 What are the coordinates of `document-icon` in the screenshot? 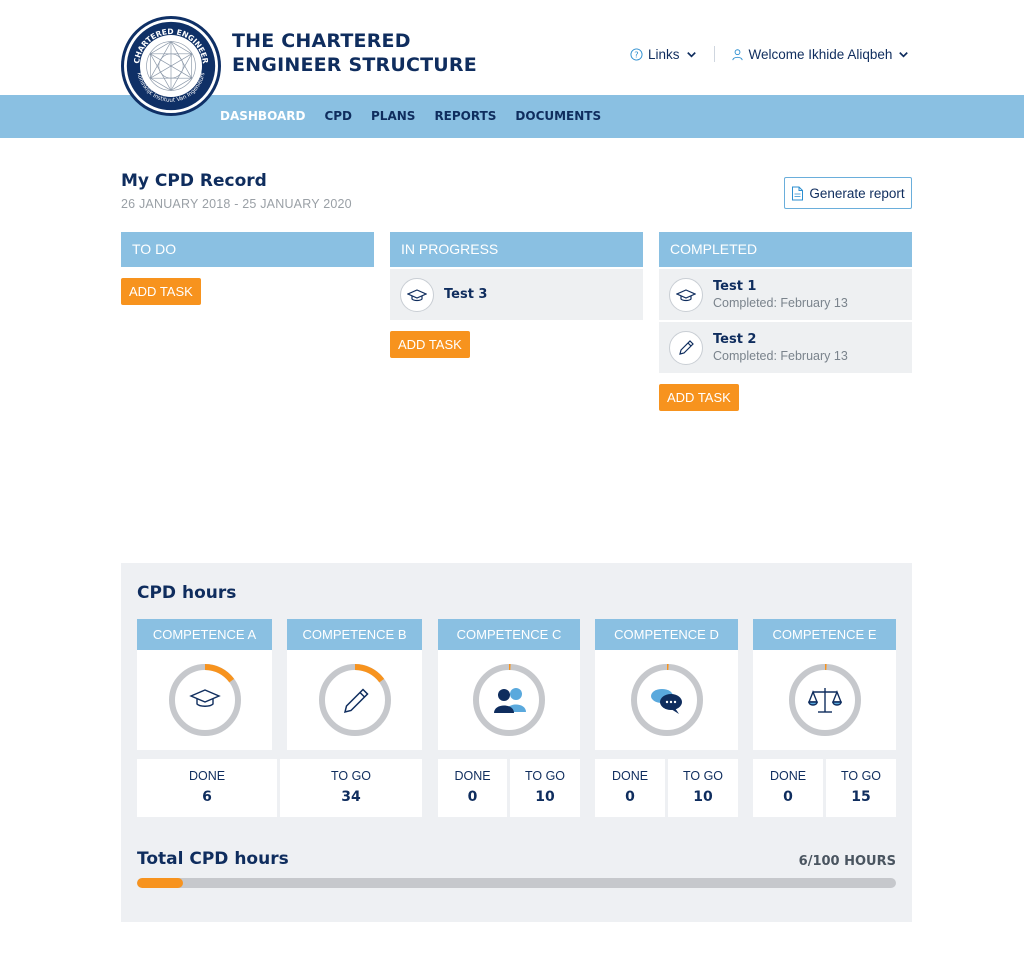 It's located at (798, 193).